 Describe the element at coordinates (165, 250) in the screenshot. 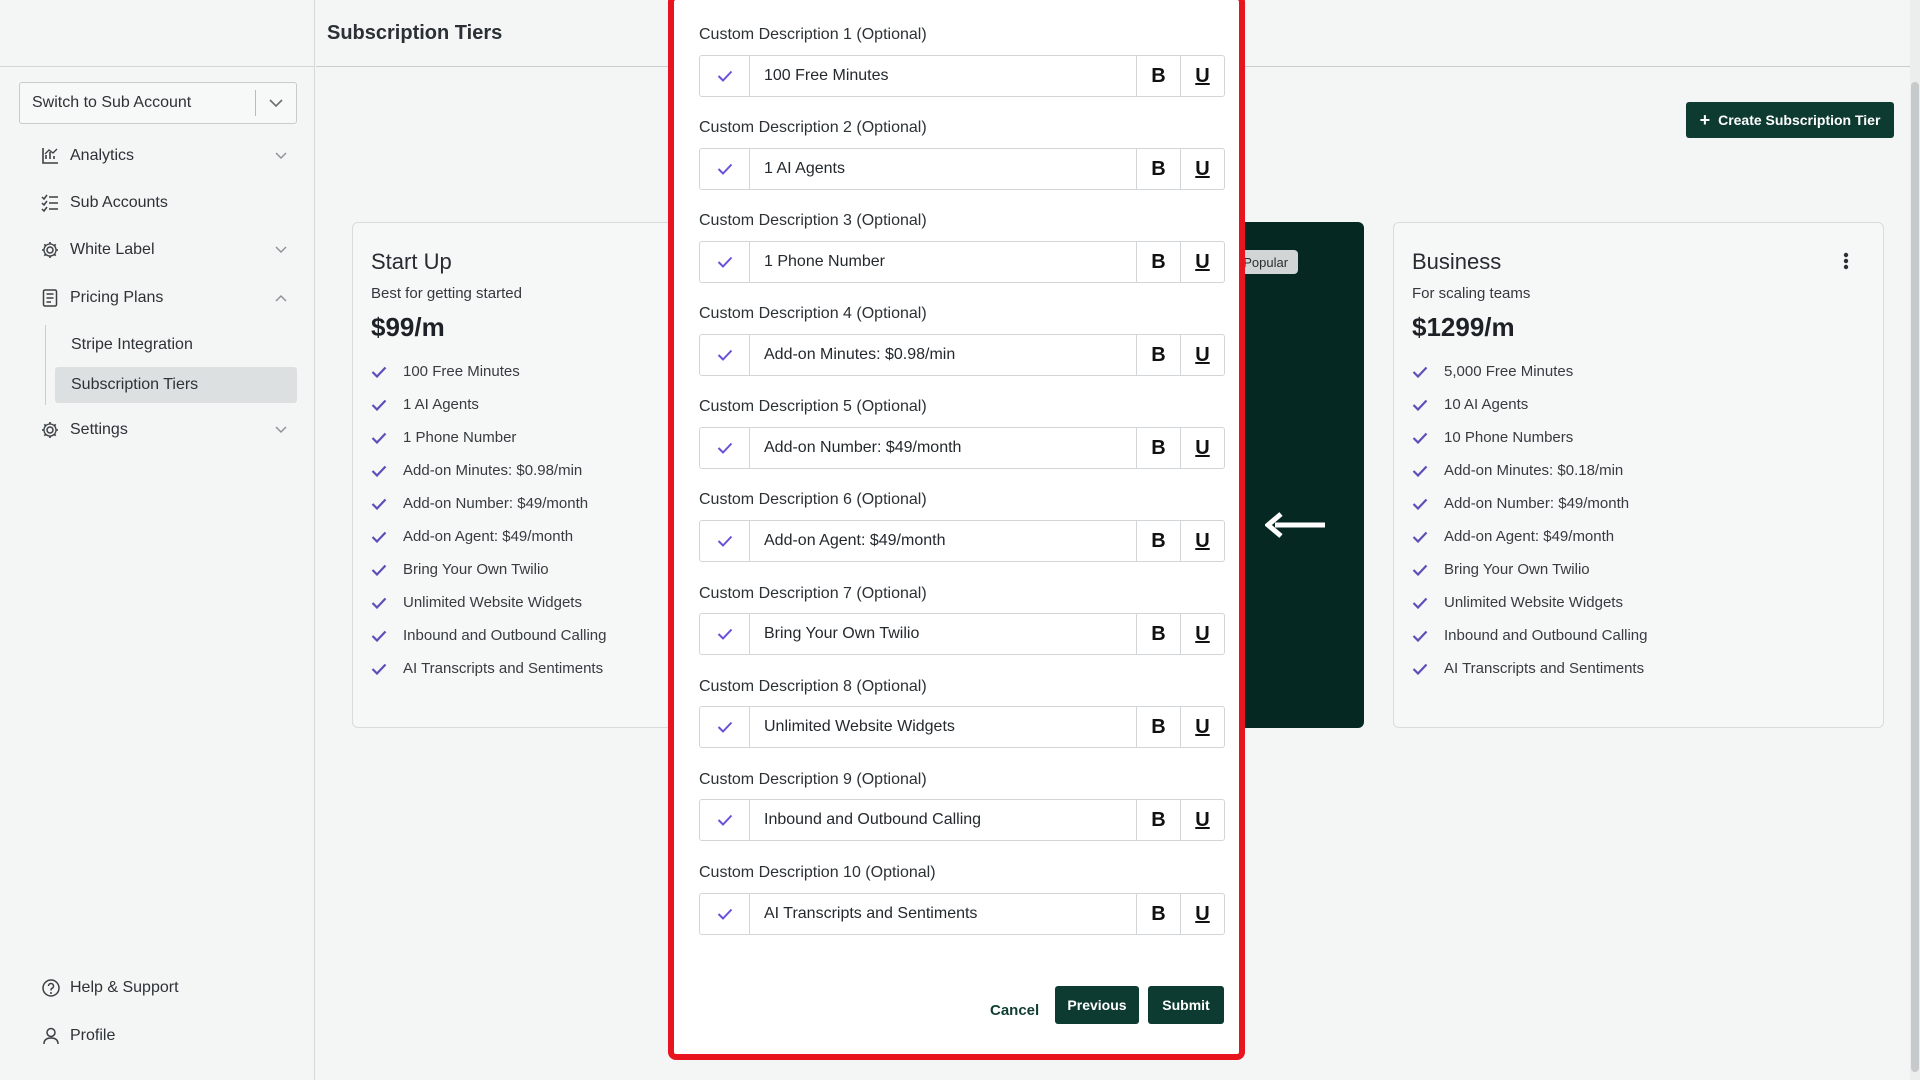

I see `sidebar-item-white-label: White Label` at that location.